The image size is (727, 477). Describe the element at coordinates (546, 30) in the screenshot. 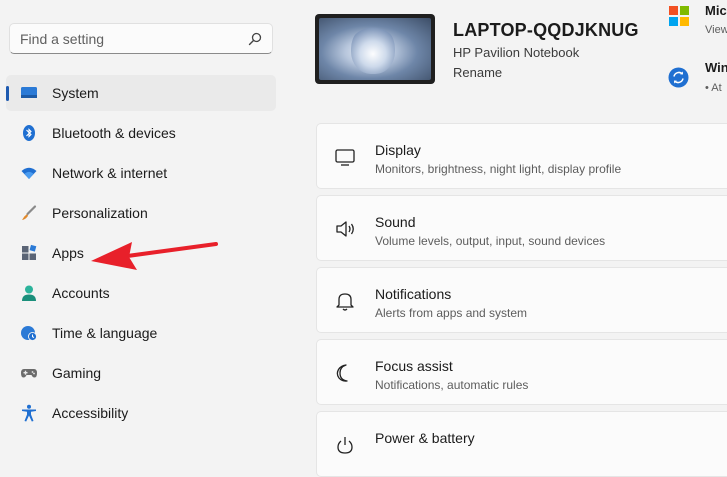

I see `device-name: LAPTOP-QQDJKNUG` at that location.